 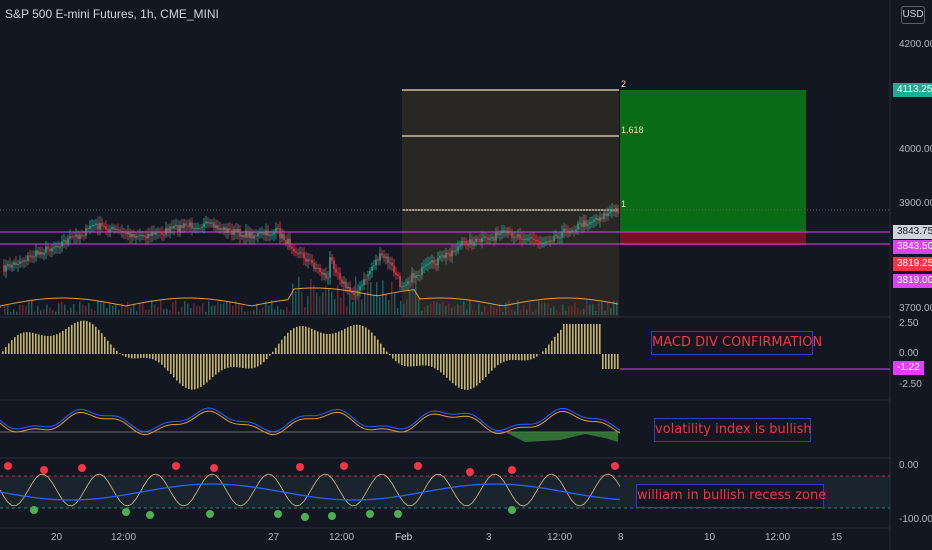 What do you see at coordinates (731, 496) in the screenshot?
I see `annotation-williams: william in bullish recess zone` at bounding box center [731, 496].